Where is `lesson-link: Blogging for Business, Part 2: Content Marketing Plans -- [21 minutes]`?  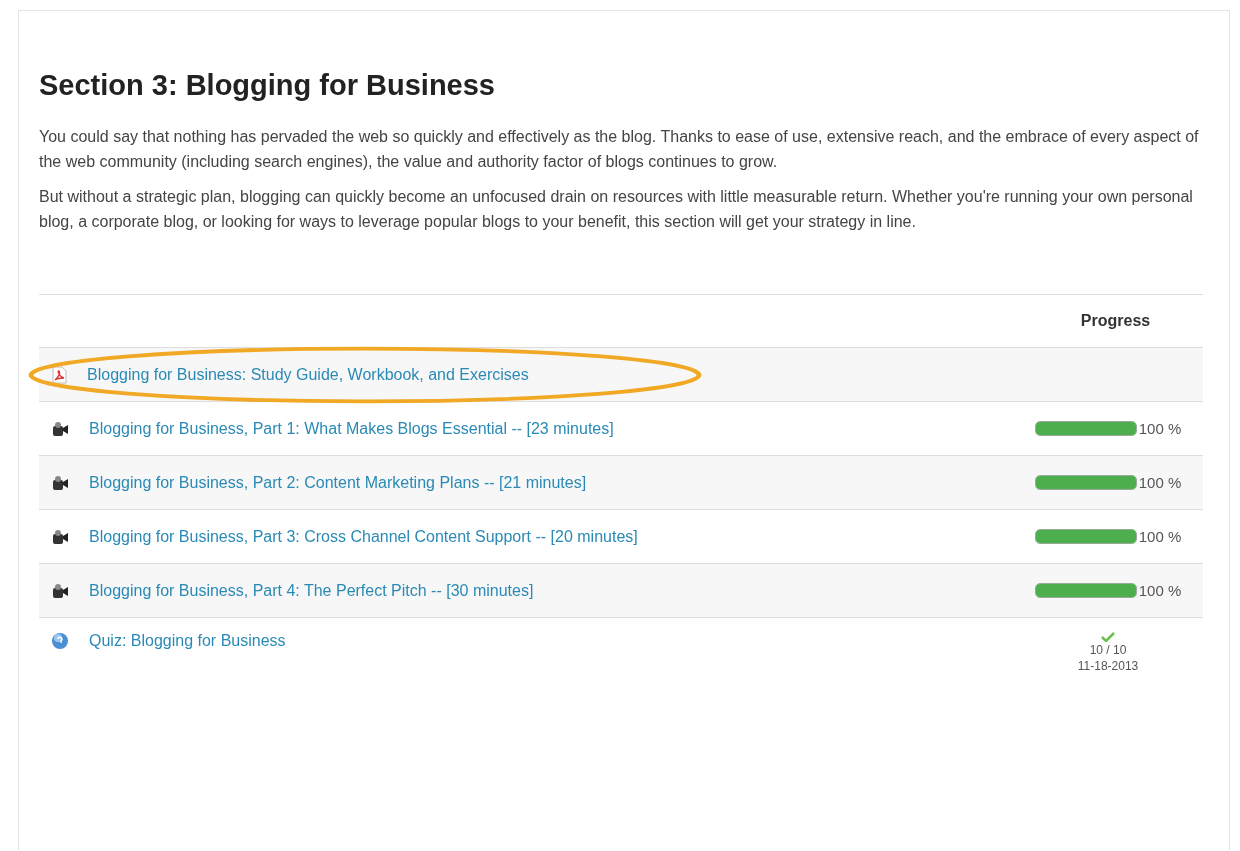 lesson-link: Blogging for Business, Part 2: Content Marketing Plans -- [21 minutes] is located at coordinates (338, 482).